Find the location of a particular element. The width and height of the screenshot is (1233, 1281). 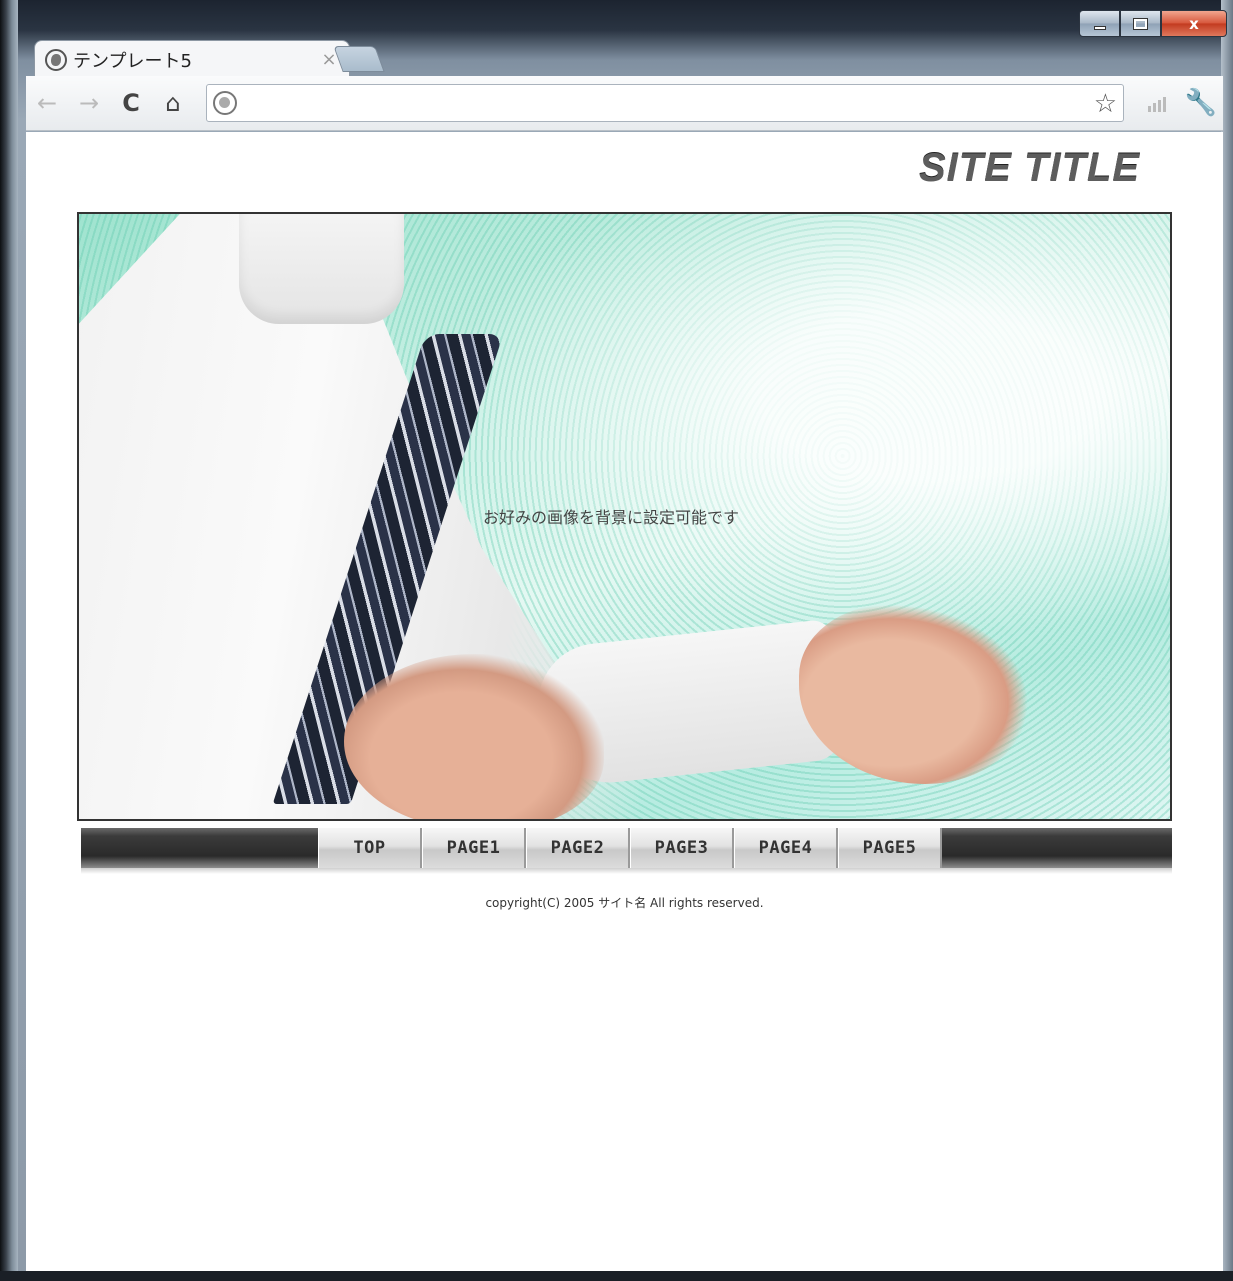

address-bar: ☆ is located at coordinates (665, 103).